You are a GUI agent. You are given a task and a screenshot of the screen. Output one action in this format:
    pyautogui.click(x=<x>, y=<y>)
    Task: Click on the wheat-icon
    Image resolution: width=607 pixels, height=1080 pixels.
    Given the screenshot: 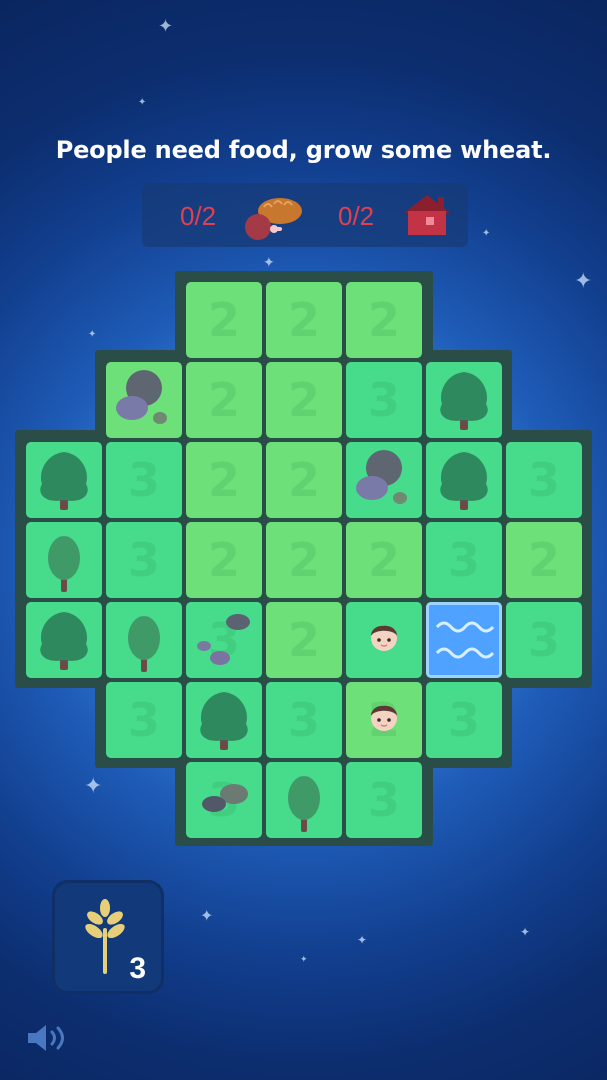 What is the action you would take?
    pyautogui.click(x=105, y=936)
    